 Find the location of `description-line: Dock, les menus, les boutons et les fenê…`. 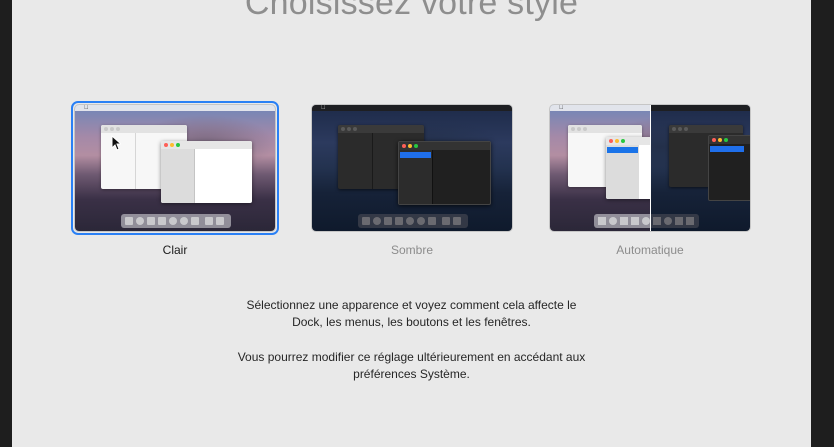

description-line: Dock, les menus, les boutons et les fenê… is located at coordinates (411, 322).